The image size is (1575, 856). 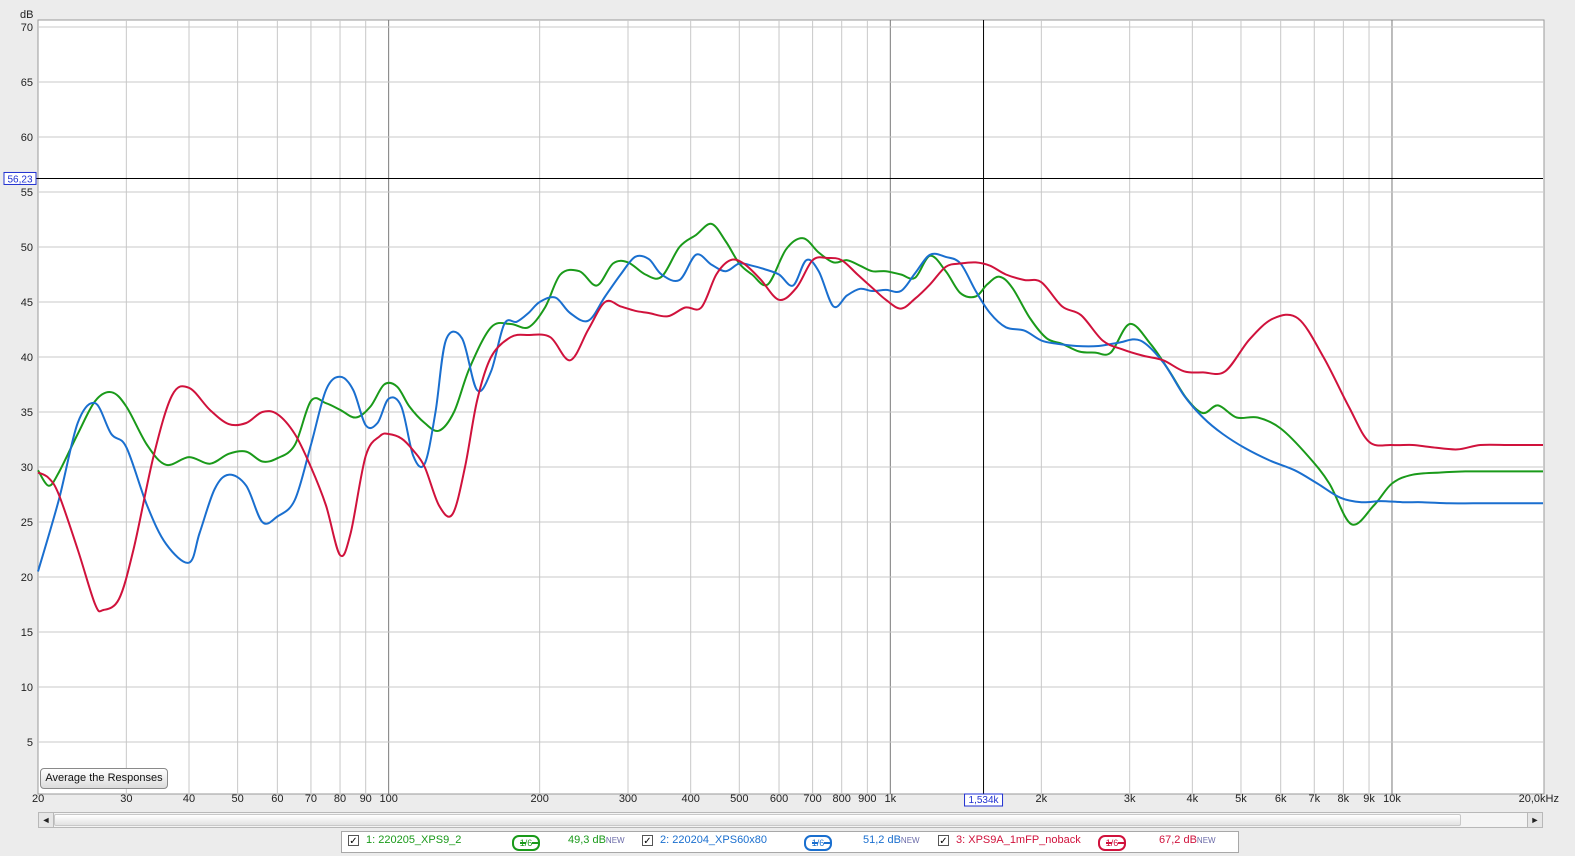 What do you see at coordinates (628, 799) in the screenshot?
I see `x-tick-label: 300` at bounding box center [628, 799].